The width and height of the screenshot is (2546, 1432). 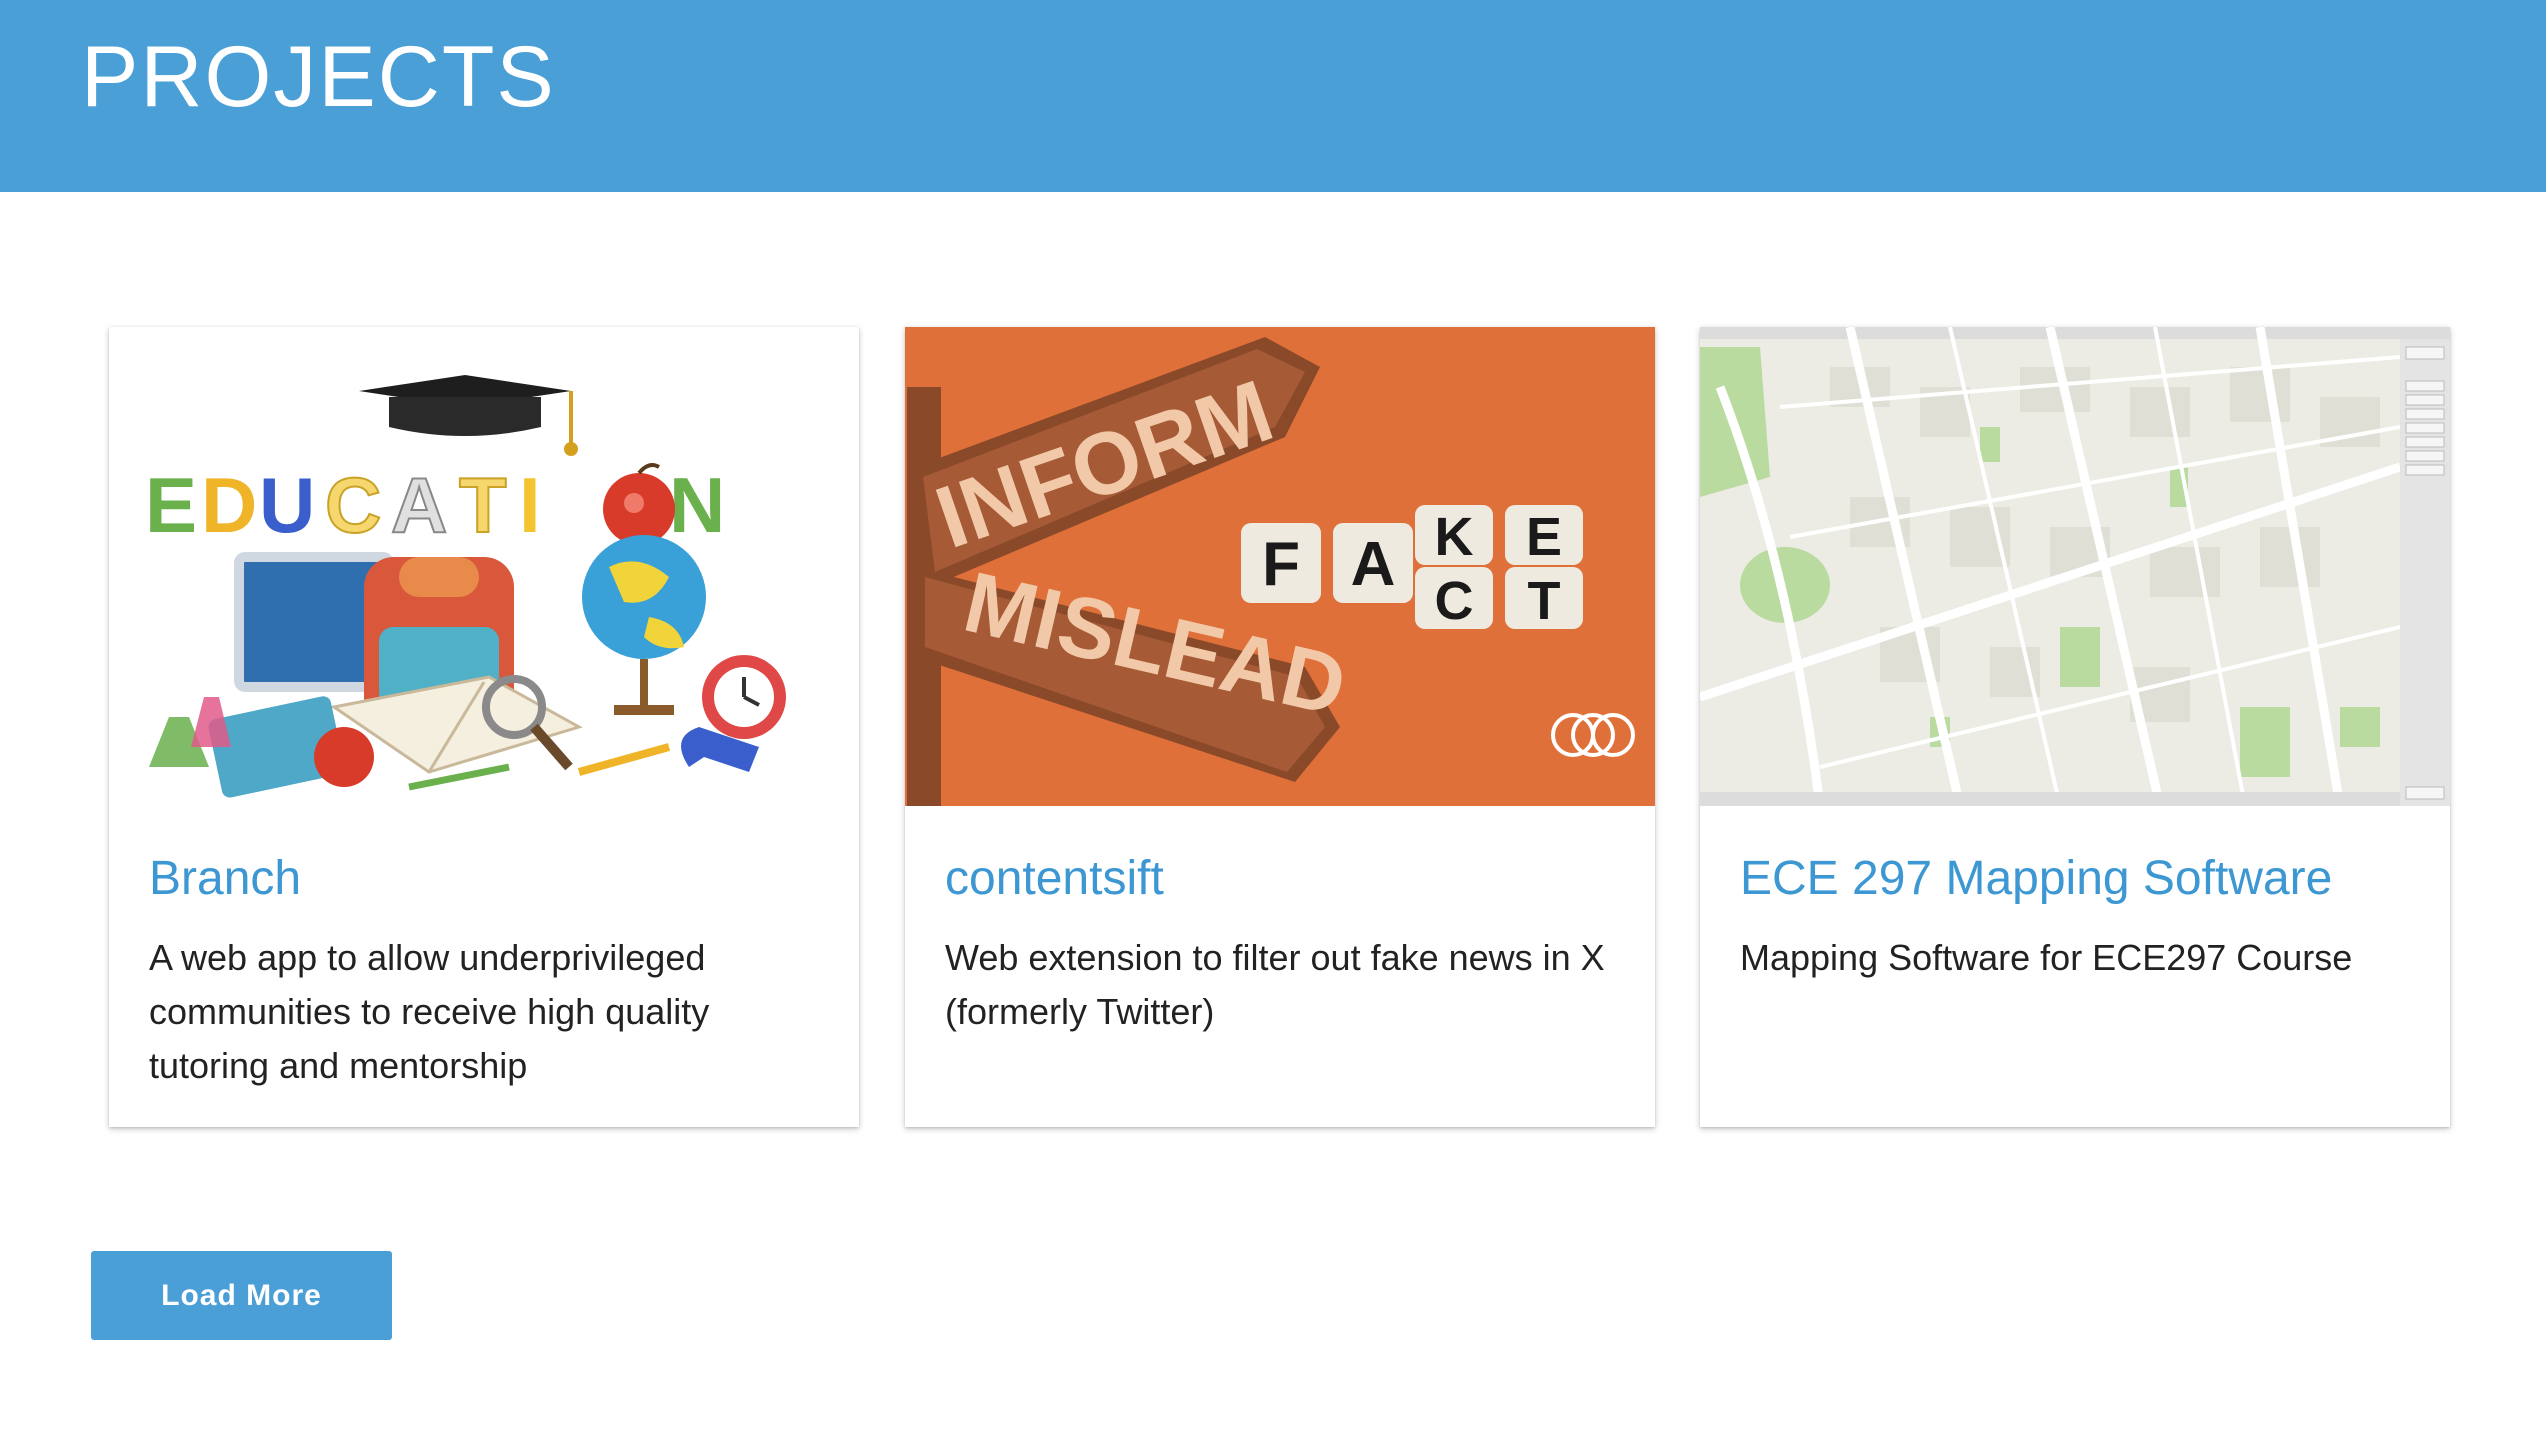 I want to click on load-more-button: Load More, so click(x=241, y=1295).